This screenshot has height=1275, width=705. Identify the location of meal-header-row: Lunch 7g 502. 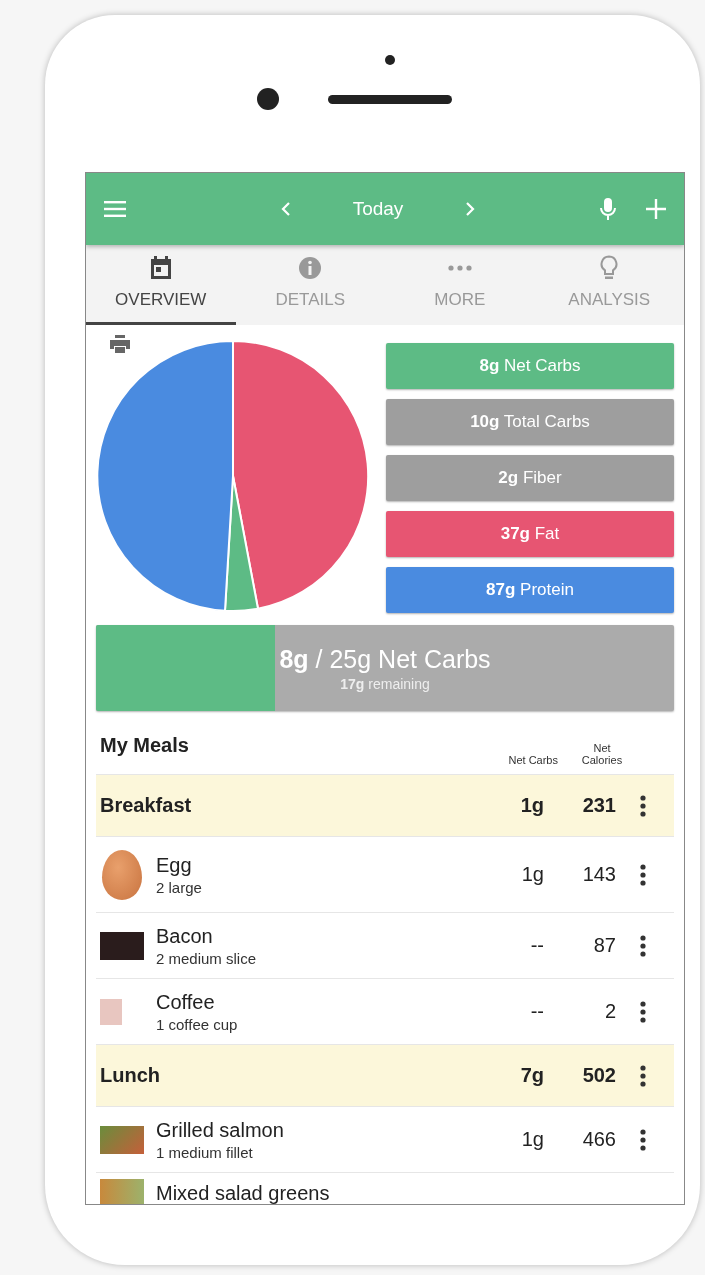
(385, 1076).